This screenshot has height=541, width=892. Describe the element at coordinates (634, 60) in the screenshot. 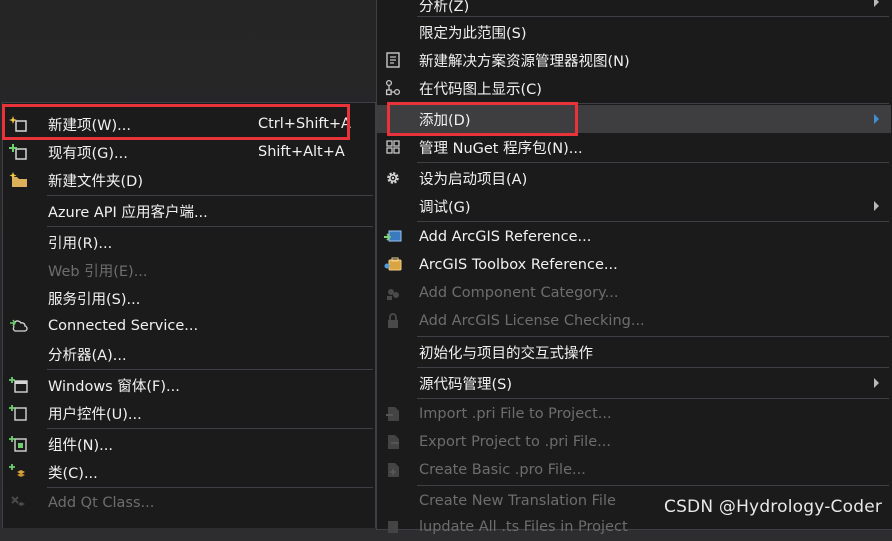

I see `menu-item-new-explorer-view: 新建解决方案资源管理器视图(N)` at that location.